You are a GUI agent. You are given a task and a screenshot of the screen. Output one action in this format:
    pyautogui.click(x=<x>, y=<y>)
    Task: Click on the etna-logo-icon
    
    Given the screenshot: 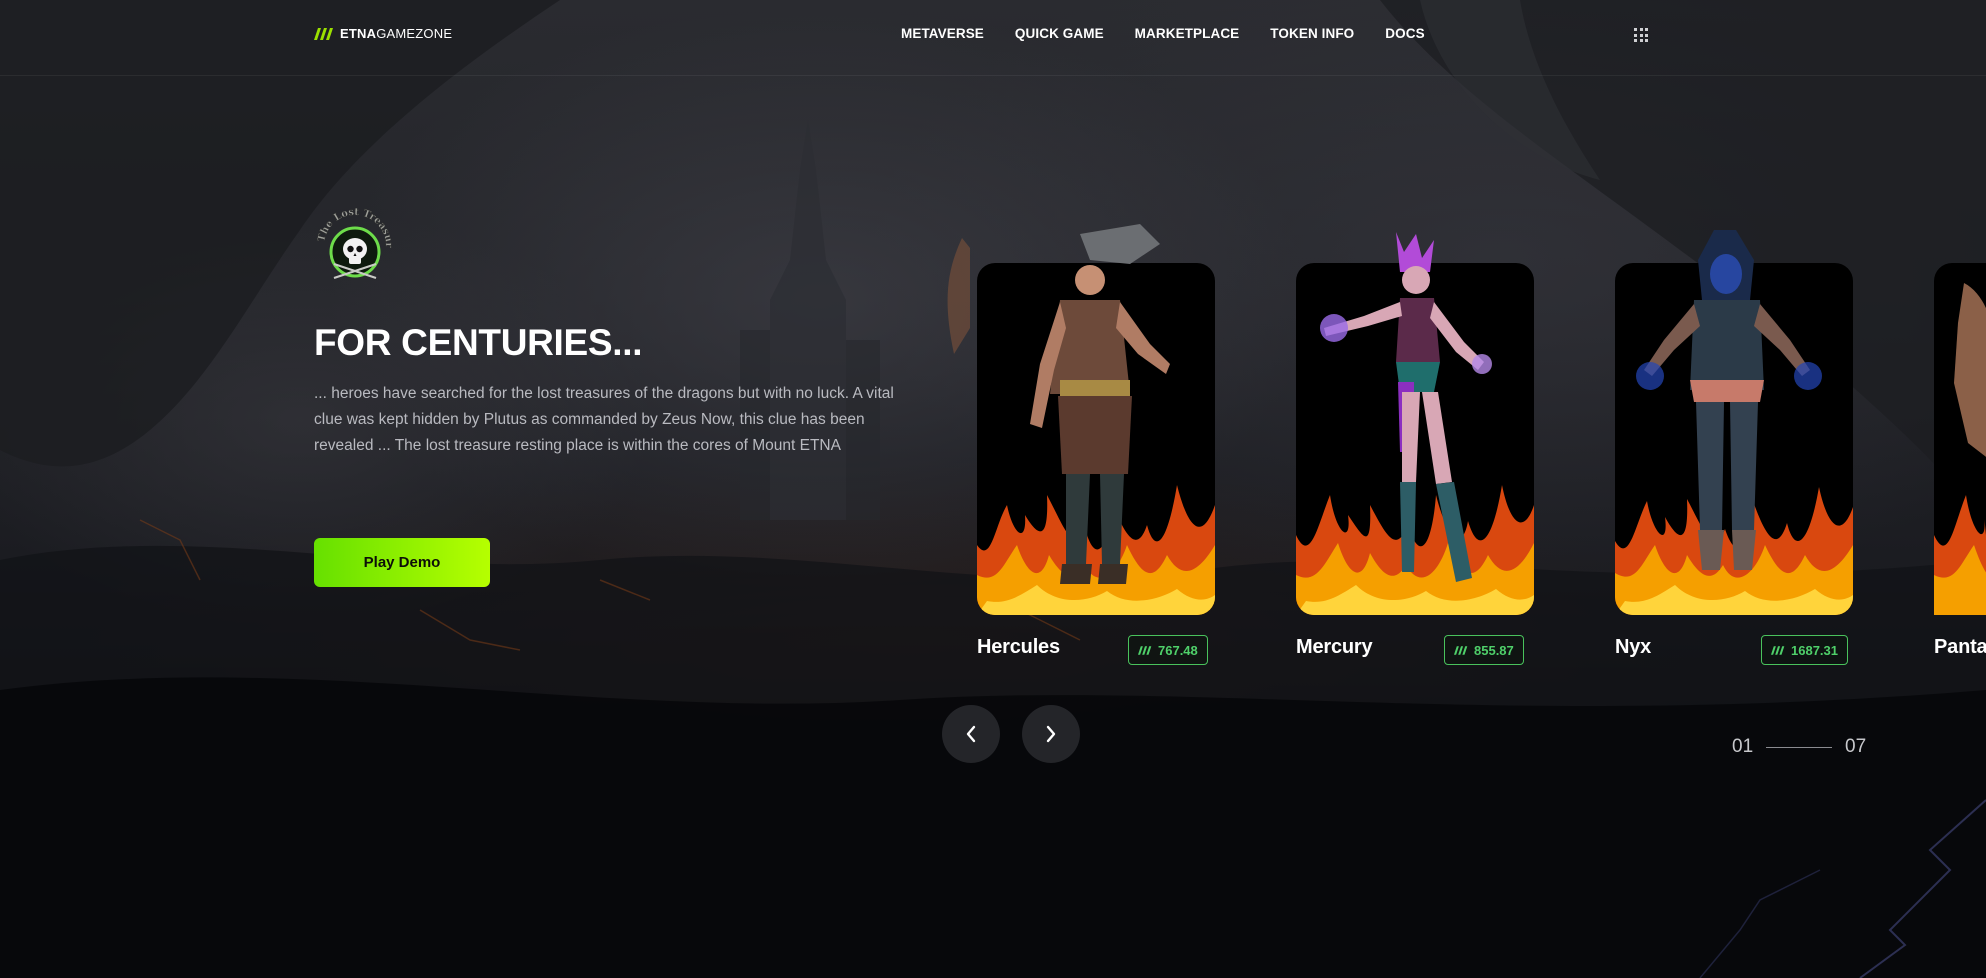 What is the action you would take?
    pyautogui.click(x=323, y=33)
    